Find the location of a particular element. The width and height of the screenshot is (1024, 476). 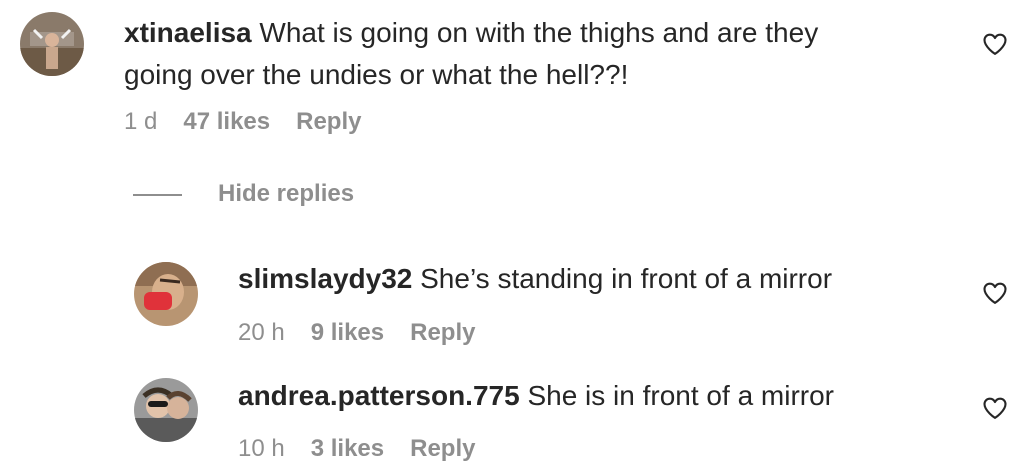

comment-meta: 10 h 3 likes Reply is located at coordinates (369, 449).